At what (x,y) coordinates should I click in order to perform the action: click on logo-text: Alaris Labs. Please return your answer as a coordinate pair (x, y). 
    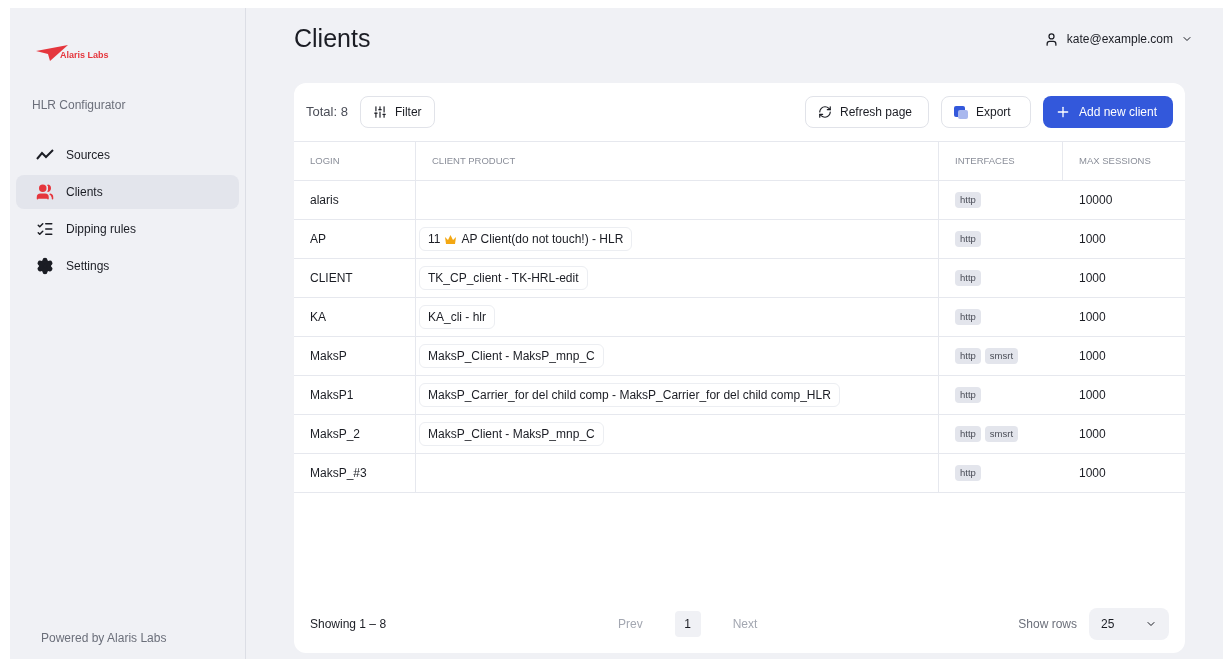
    Looking at the image, I should click on (84, 56).